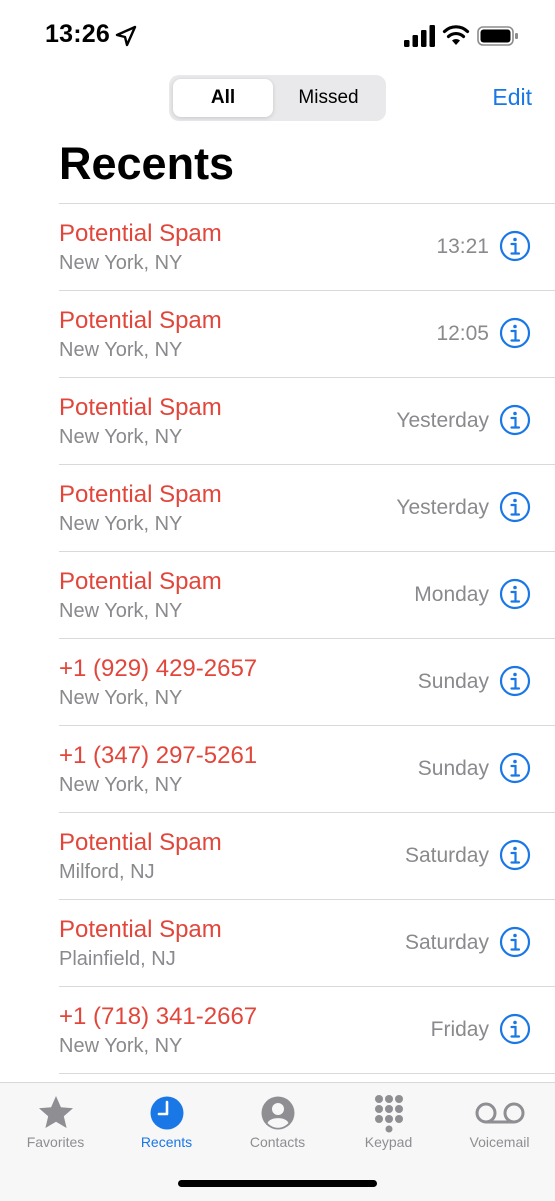  I want to click on battery-icon, so click(497, 36).